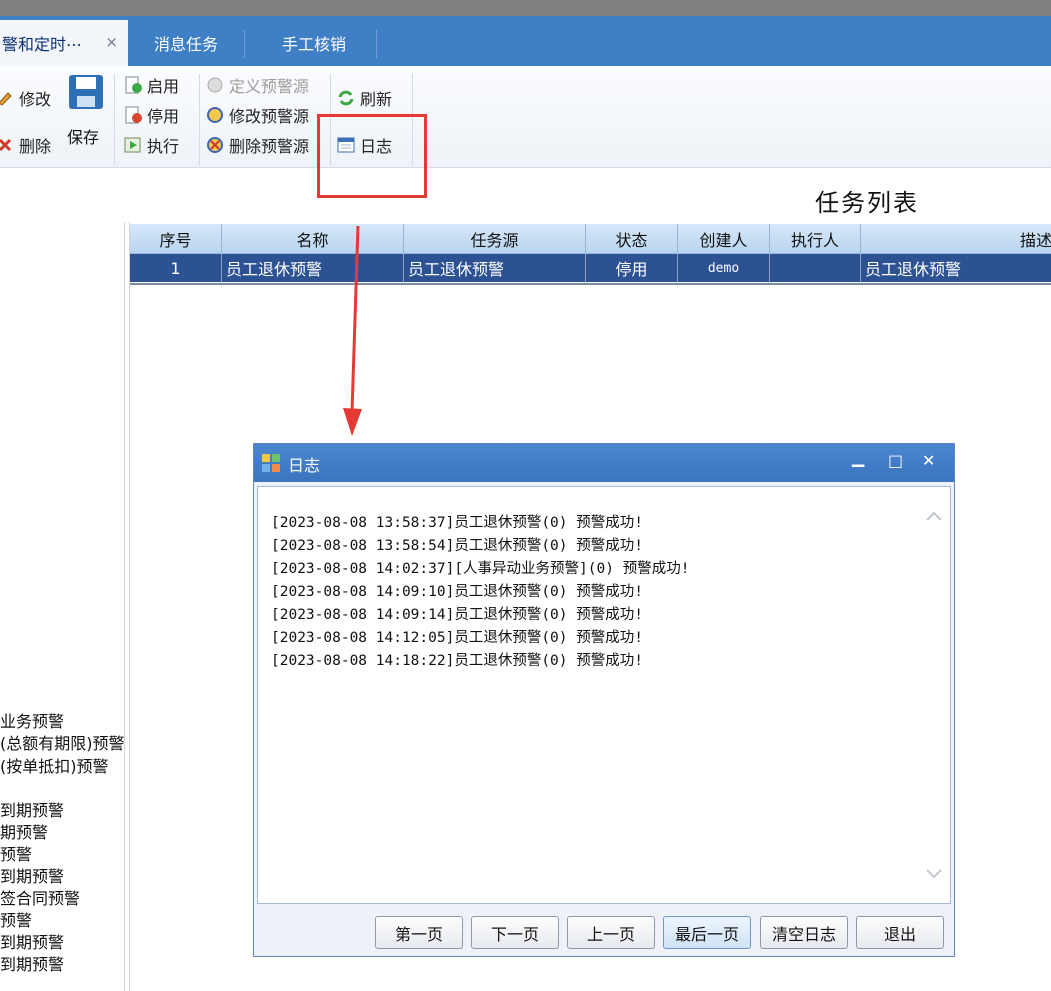  I want to click on clear-log-button: 清空日志, so click(804, 932).